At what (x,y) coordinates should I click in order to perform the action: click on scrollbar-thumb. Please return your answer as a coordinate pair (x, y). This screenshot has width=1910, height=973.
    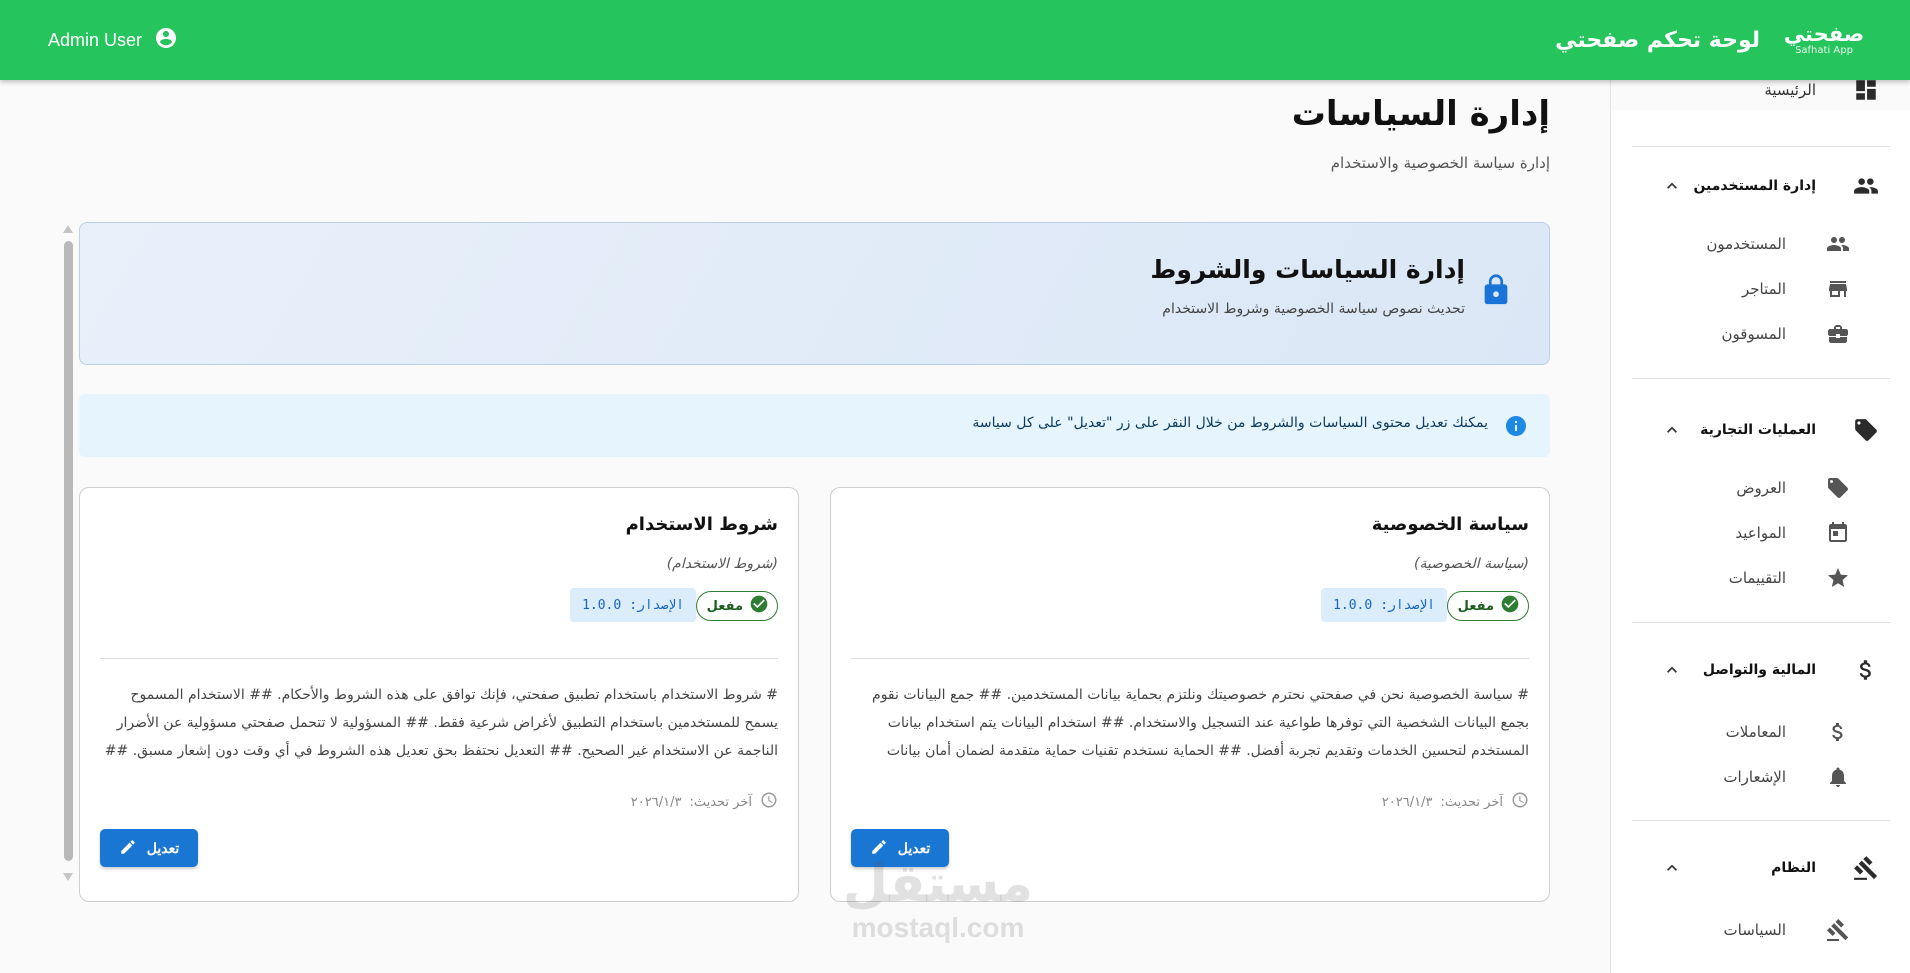
    Looking at the image, I should click on (68, 551).